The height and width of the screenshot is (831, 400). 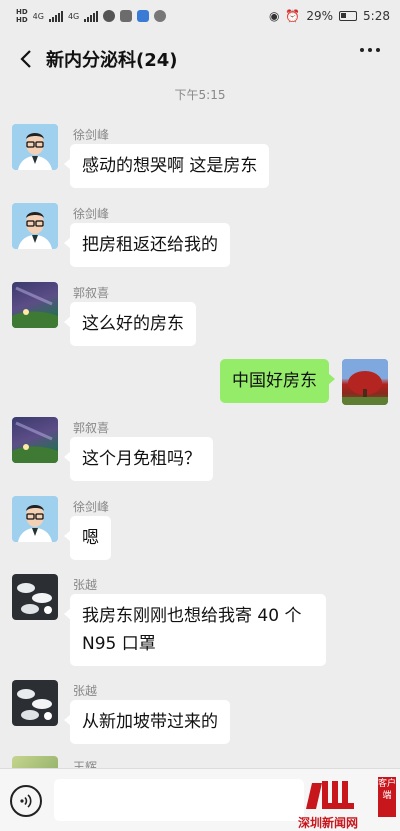 I want to click on message-bubble-mine: 中国好房东, so click(x=277, y=381).